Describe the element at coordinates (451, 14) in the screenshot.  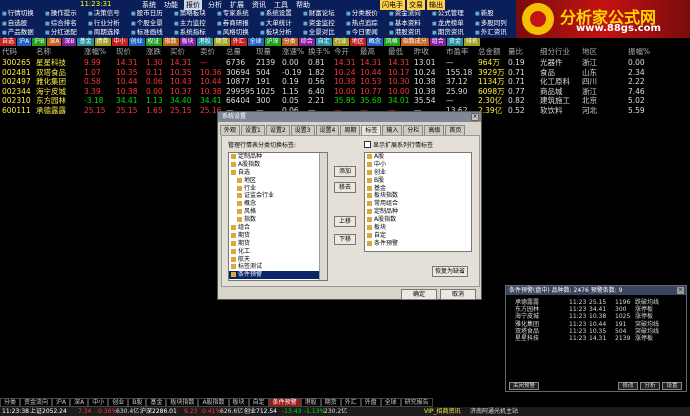
I see `toolbar-button: 公式管理` at that location.